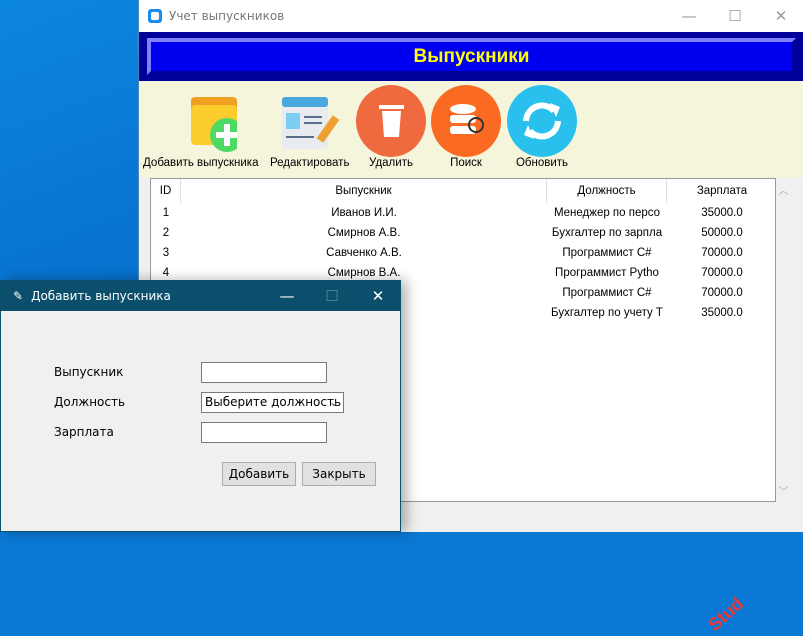 This screenshot has height=636, width=803. I want to click on table-cell: 3, so click(166, 253).